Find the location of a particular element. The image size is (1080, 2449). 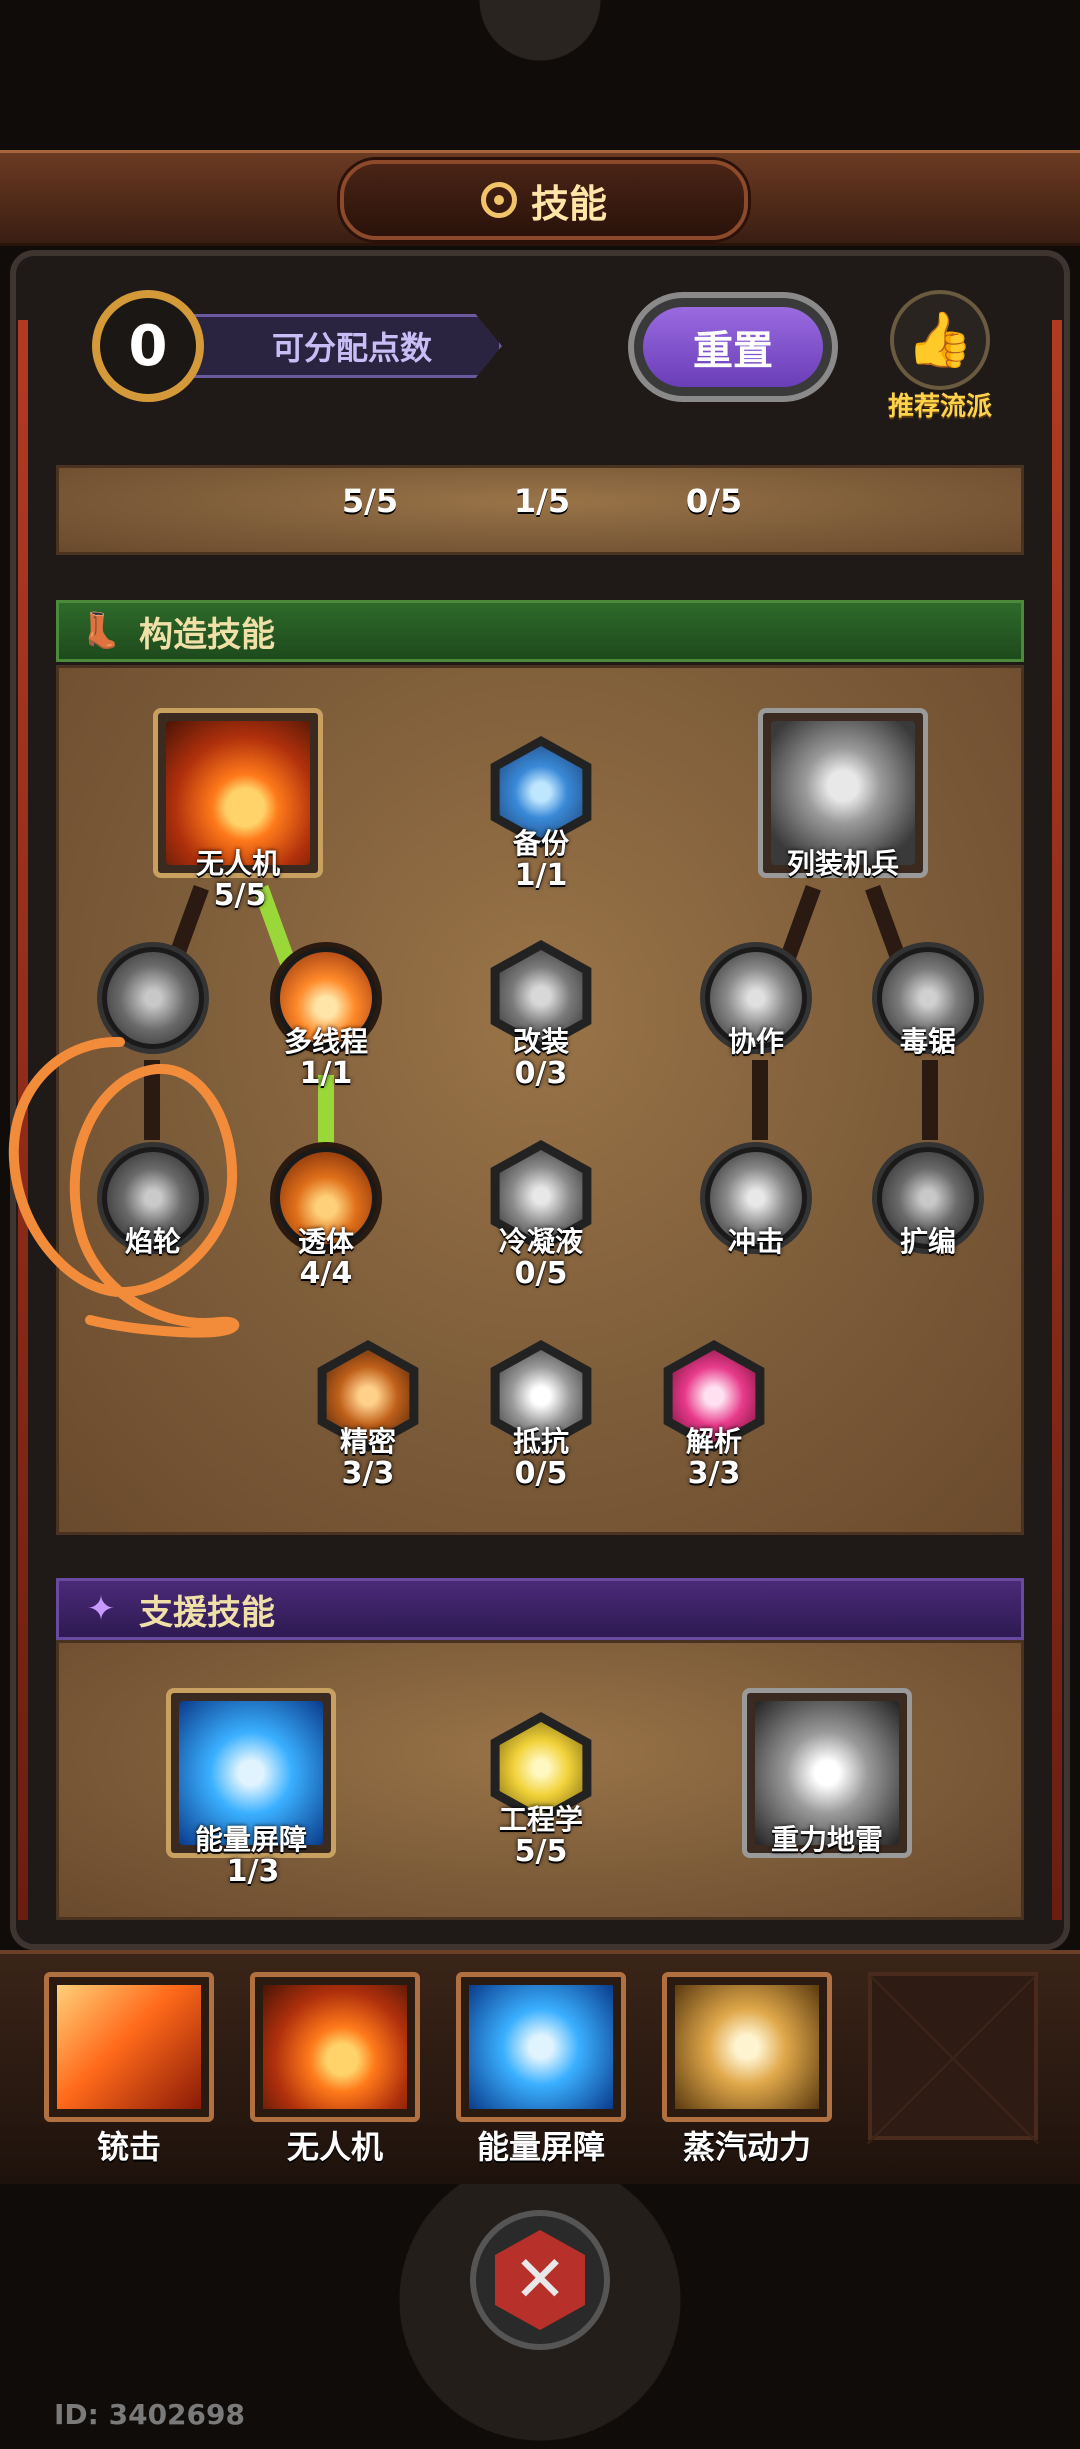

skill-label: 备份 is located at coordinates (540, 843).